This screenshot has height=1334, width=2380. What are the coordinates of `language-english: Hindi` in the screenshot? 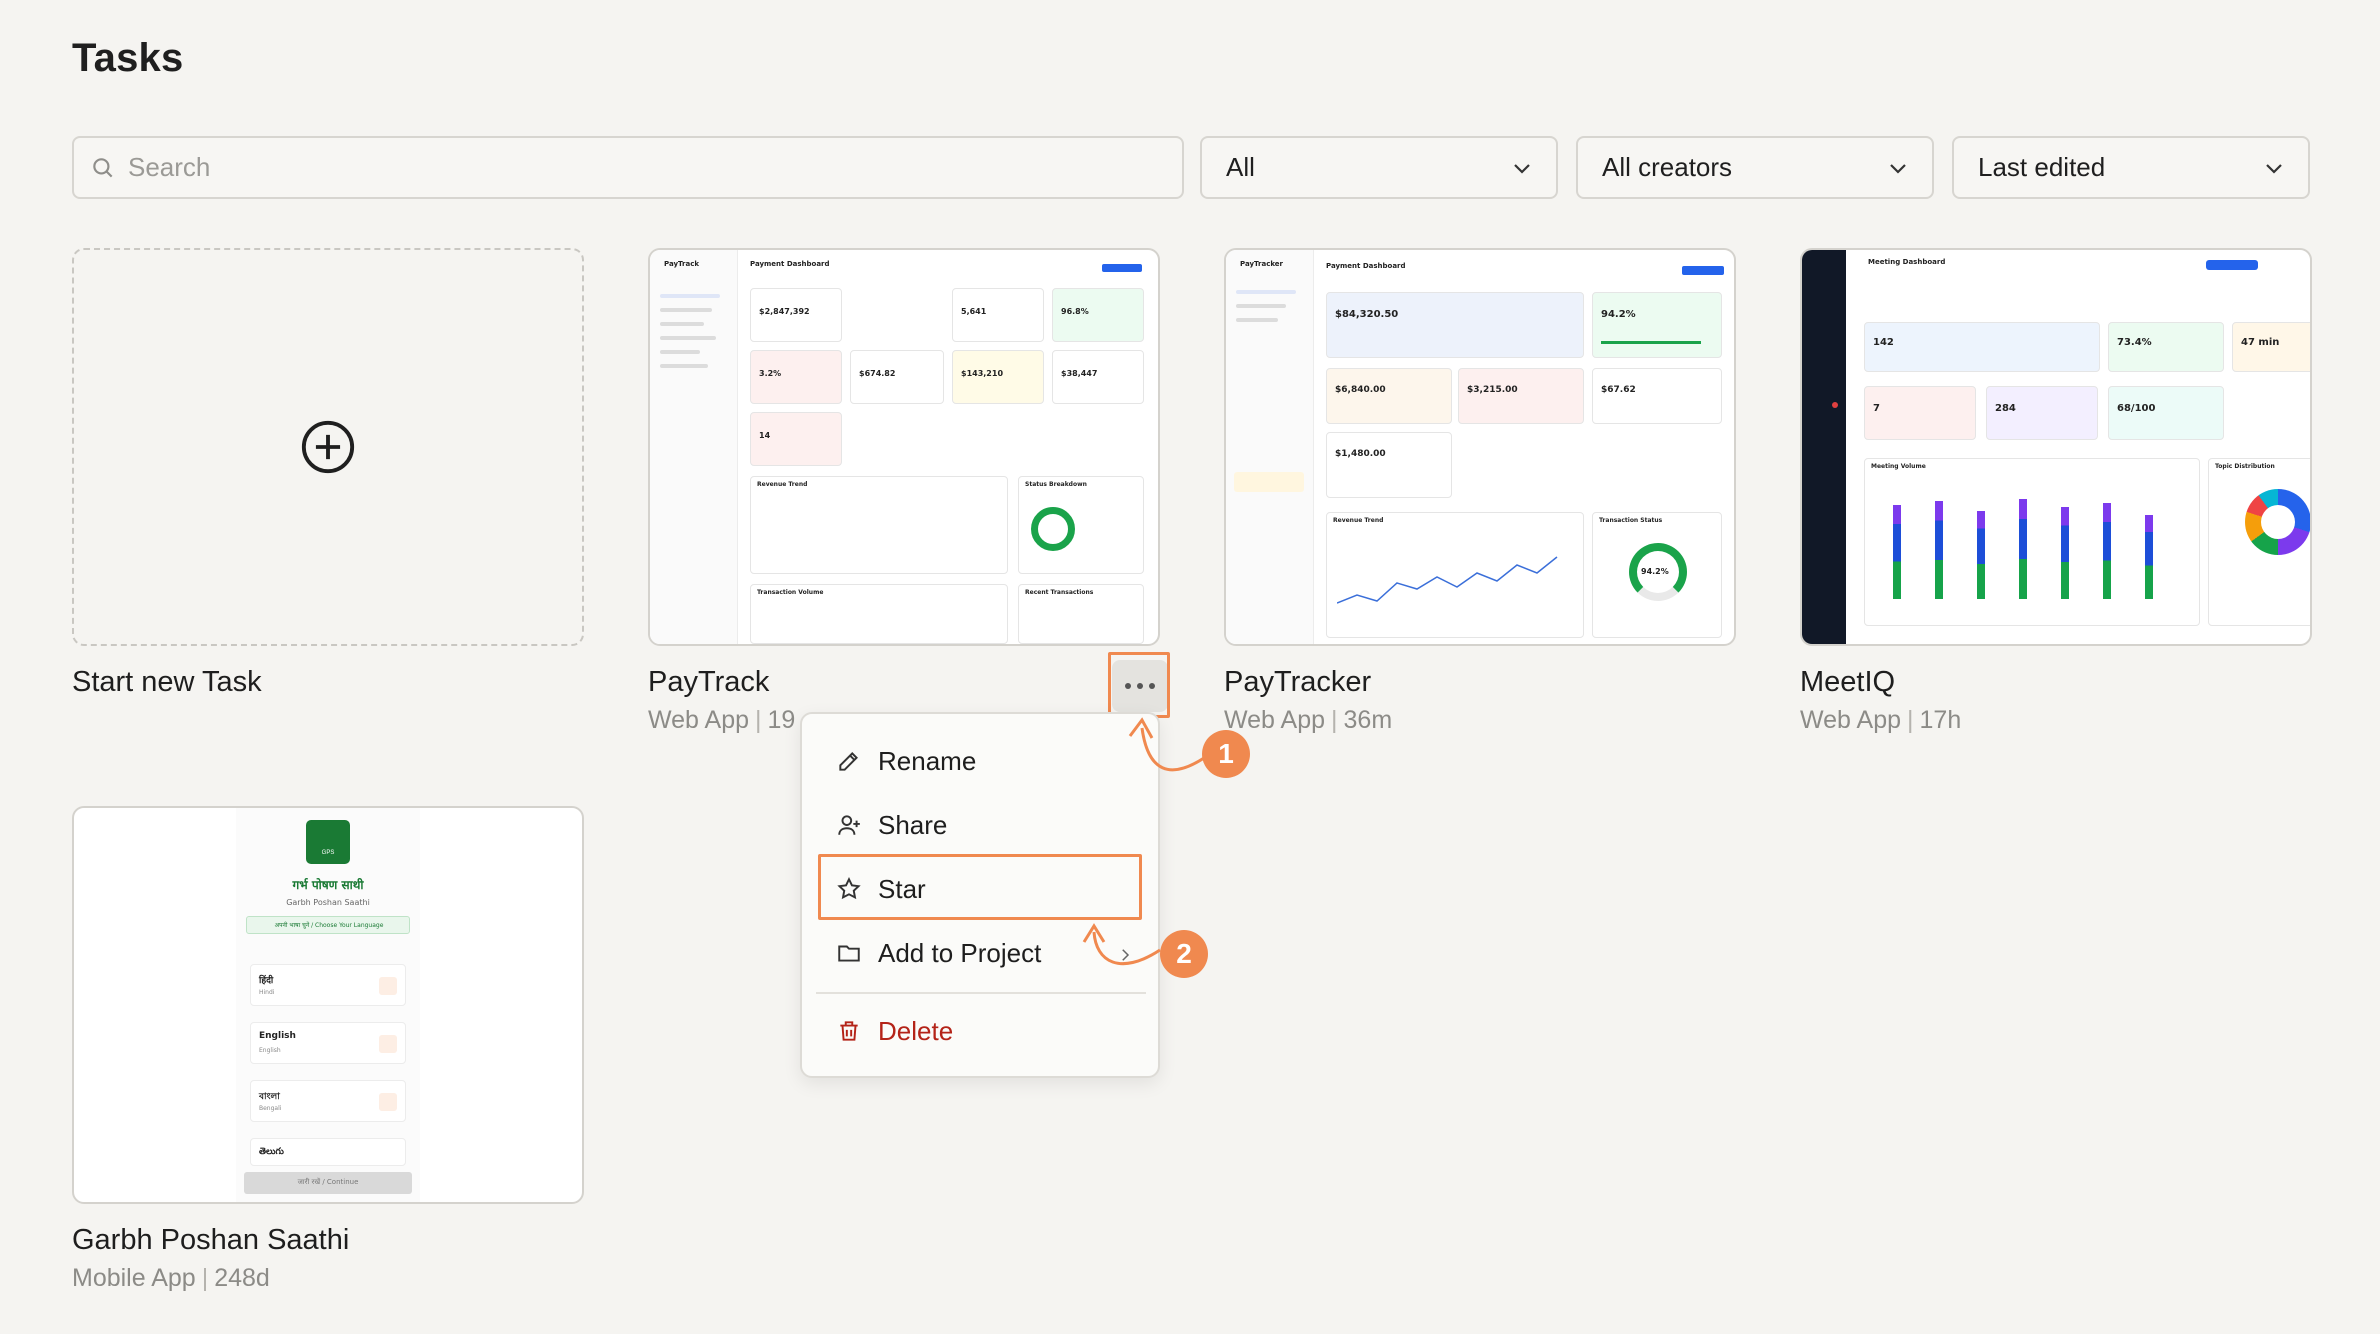 It's located at (267, 992).